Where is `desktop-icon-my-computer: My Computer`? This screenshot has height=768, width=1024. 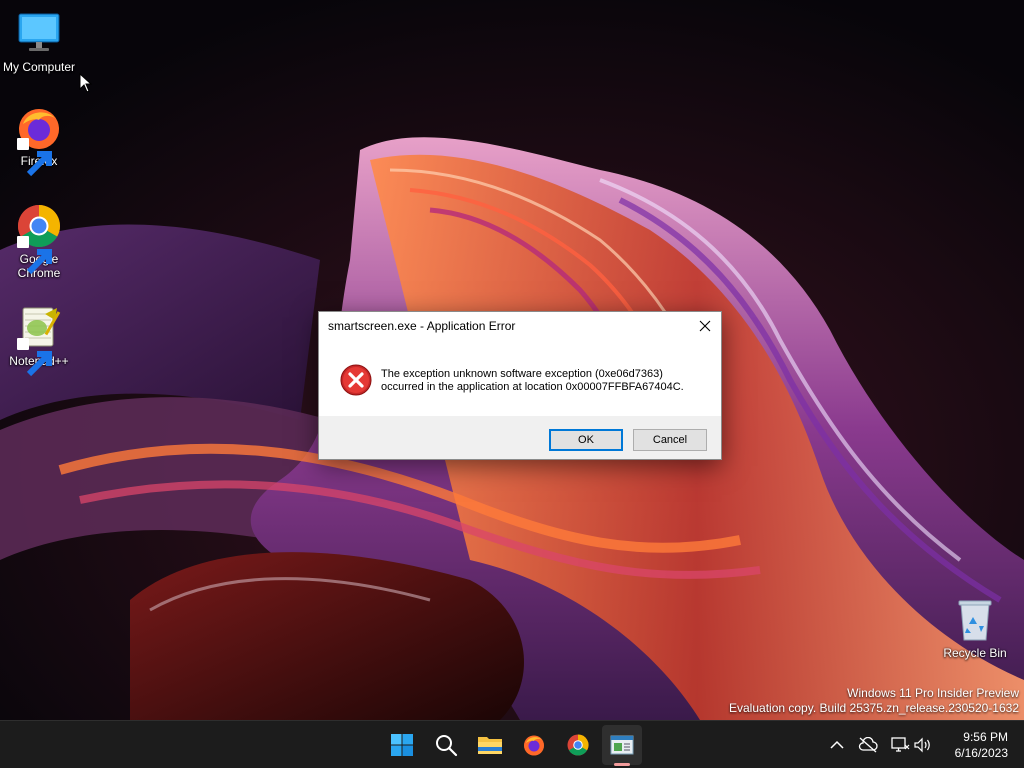 desktop-icon-my-computer: My Computer is located at coordinates (39, 42).